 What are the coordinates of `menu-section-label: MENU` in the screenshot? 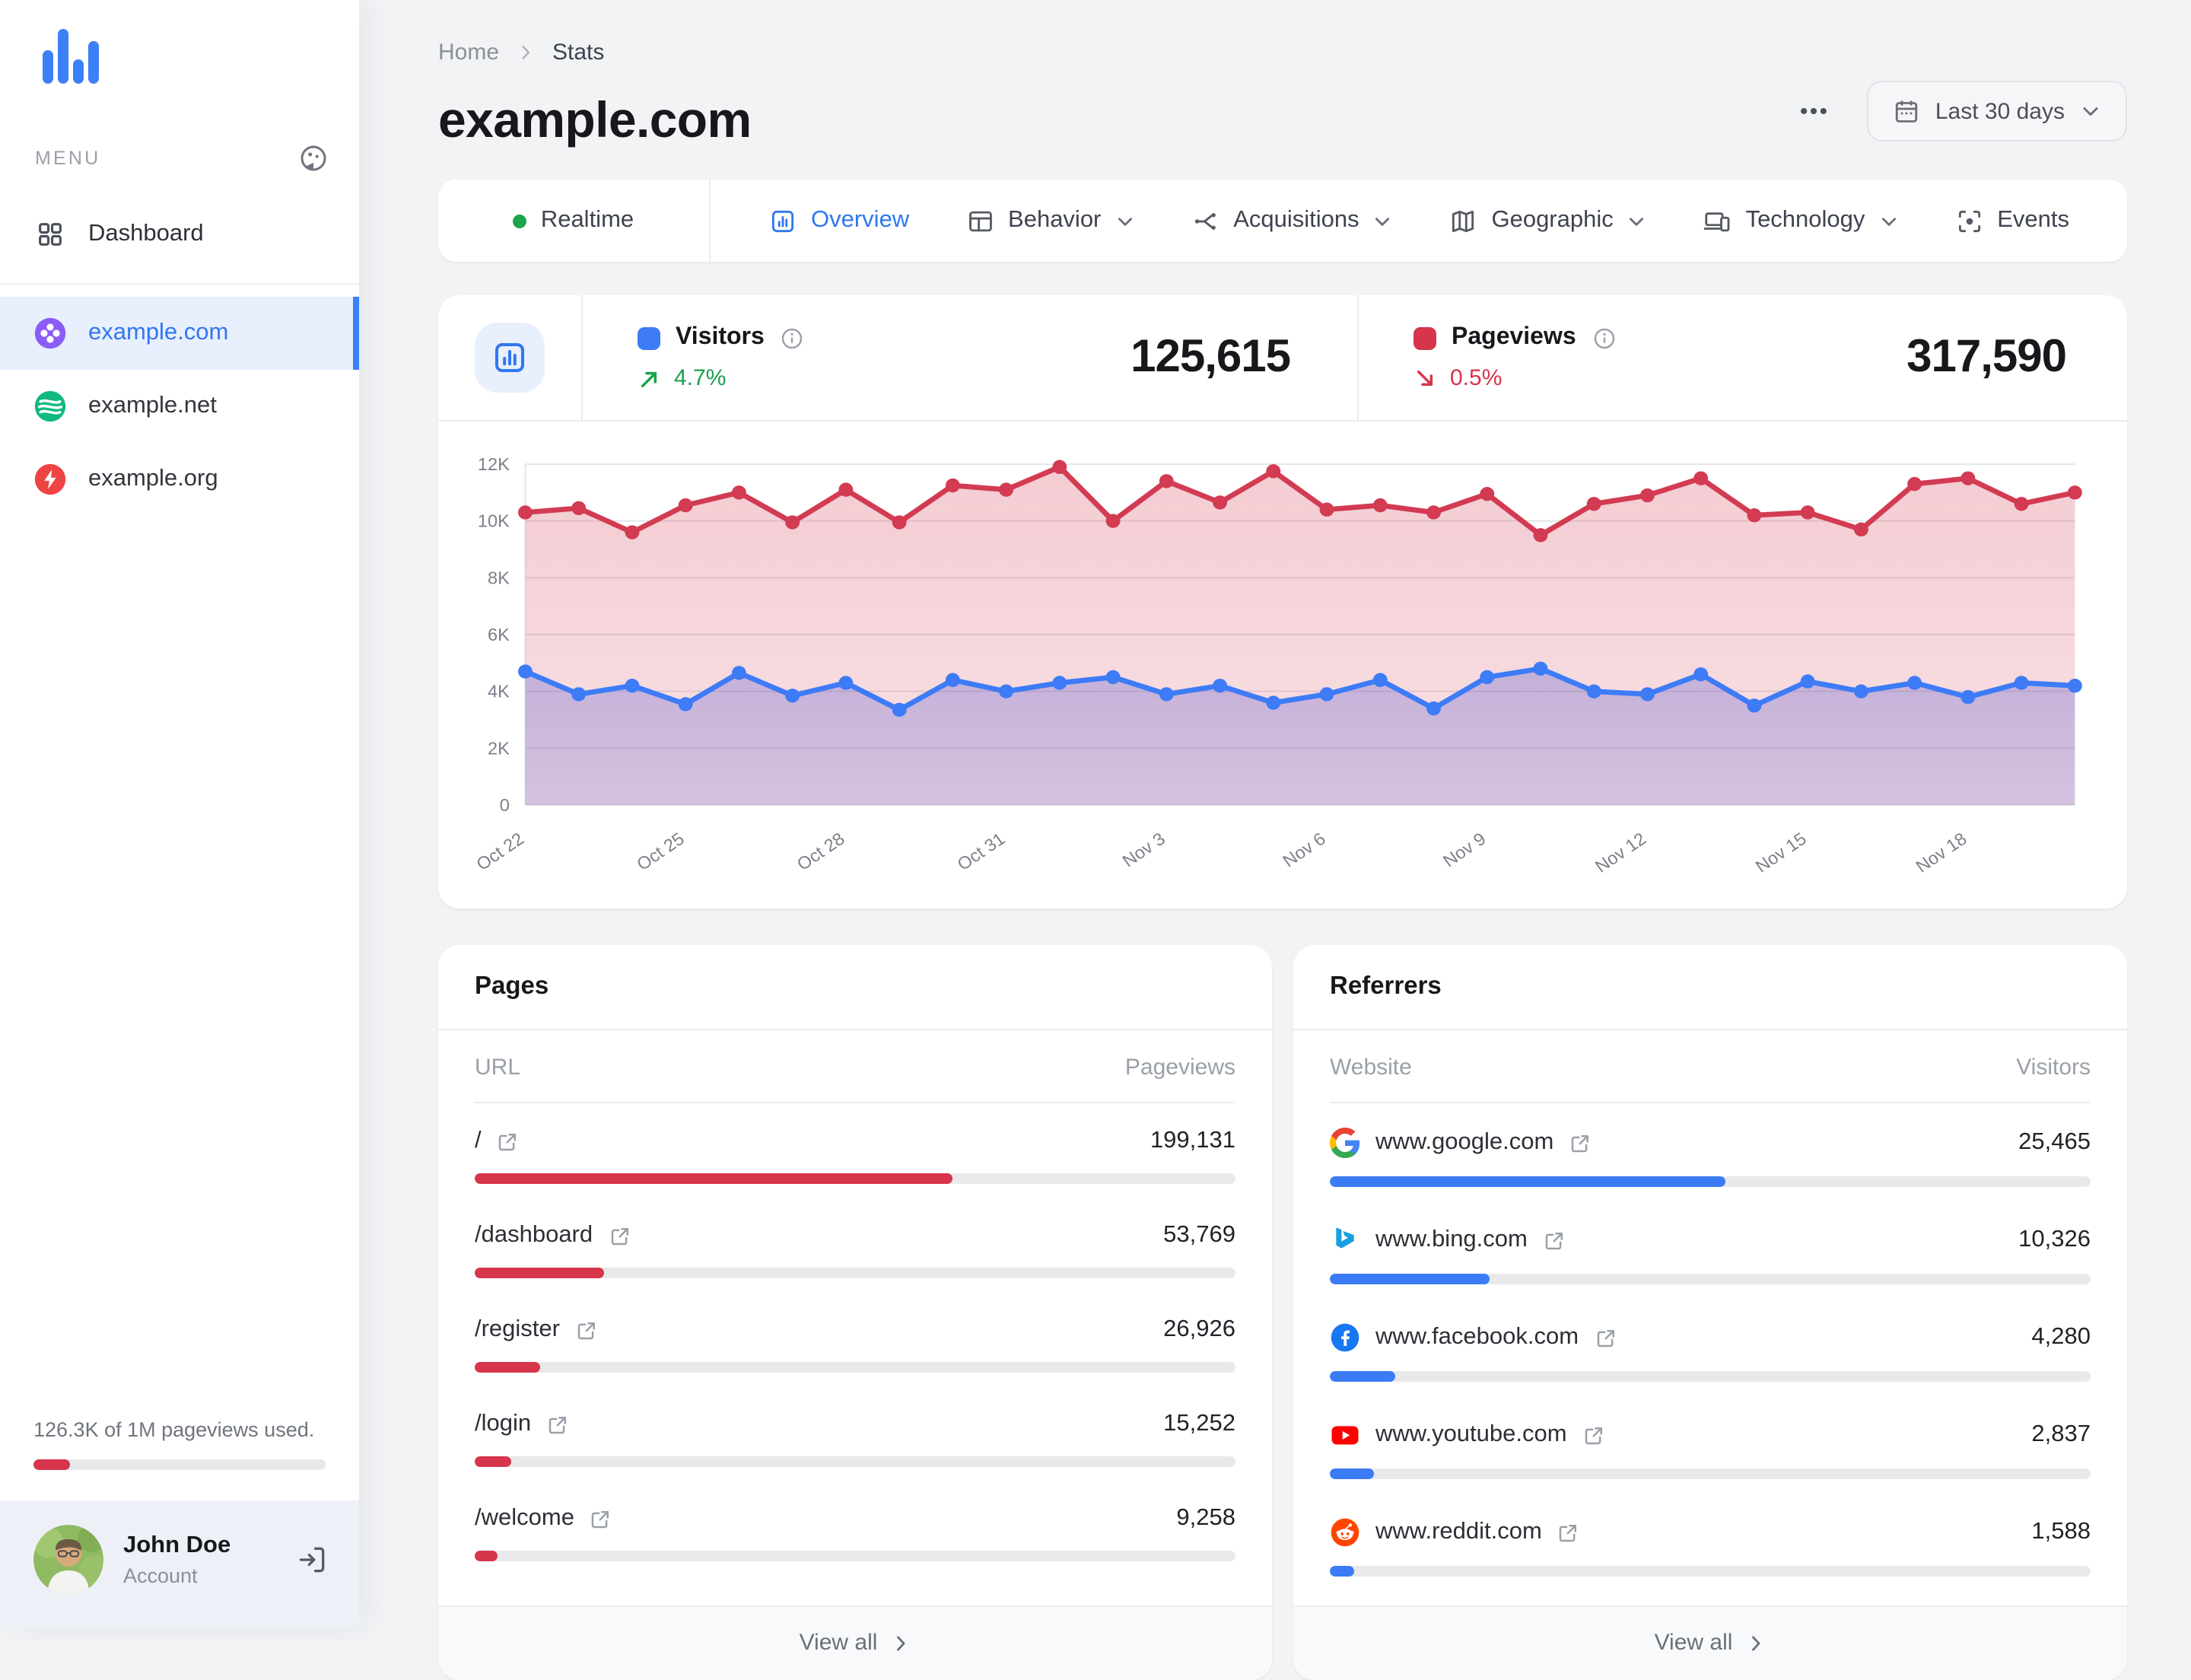 It's located at (68, 158).